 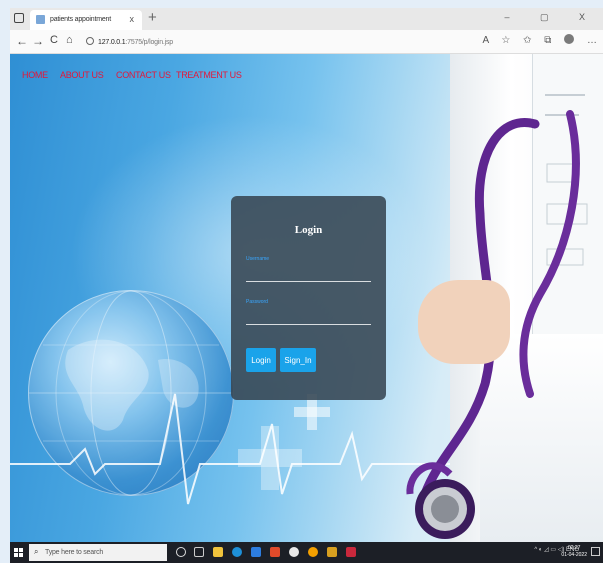 I want to click on password-label: Password, so click(x=257, y=302).